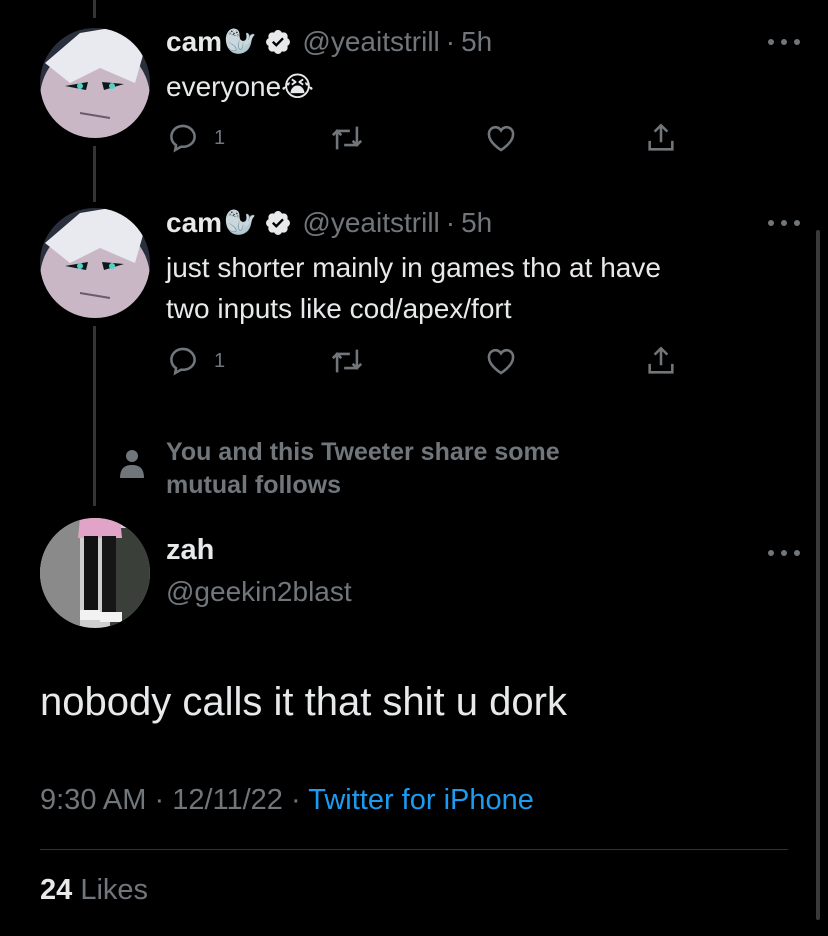  Describe the element at coordinates (363, 452) in the screenshot. I see `social-context-line: You and this Tweeter share some` at that location.